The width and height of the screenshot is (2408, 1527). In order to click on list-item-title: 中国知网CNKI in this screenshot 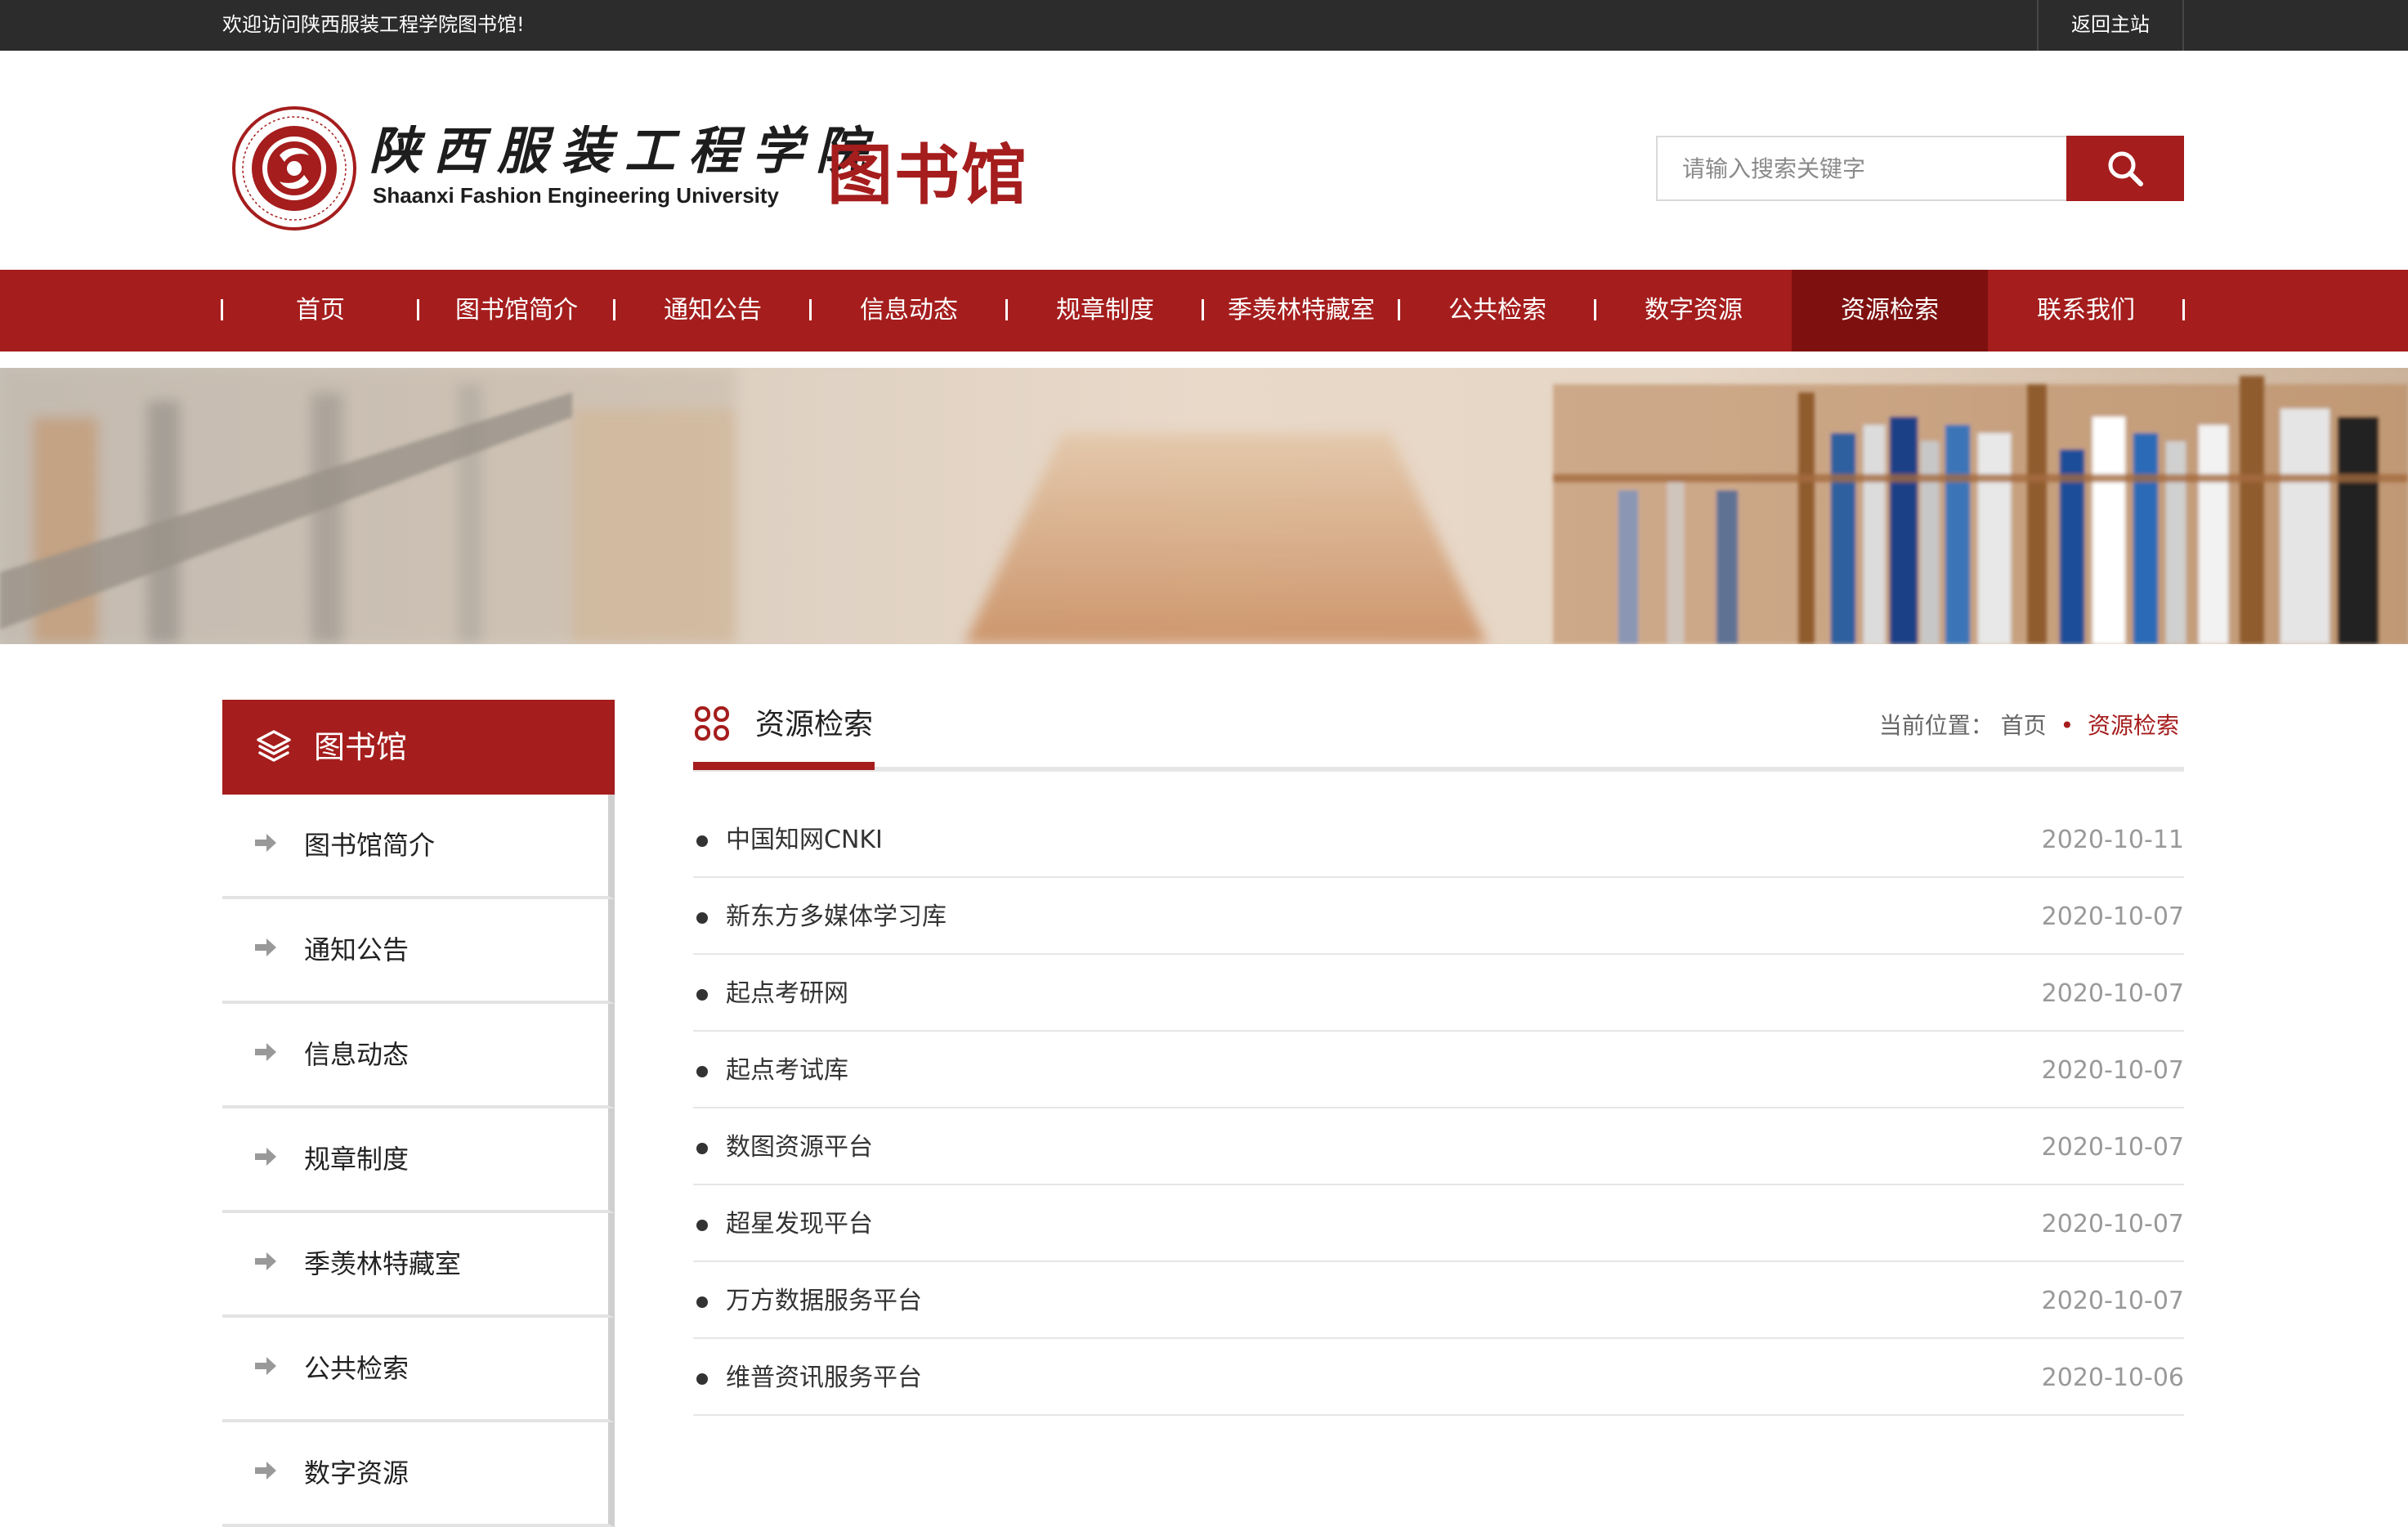, I will do `click(805, 838)`.